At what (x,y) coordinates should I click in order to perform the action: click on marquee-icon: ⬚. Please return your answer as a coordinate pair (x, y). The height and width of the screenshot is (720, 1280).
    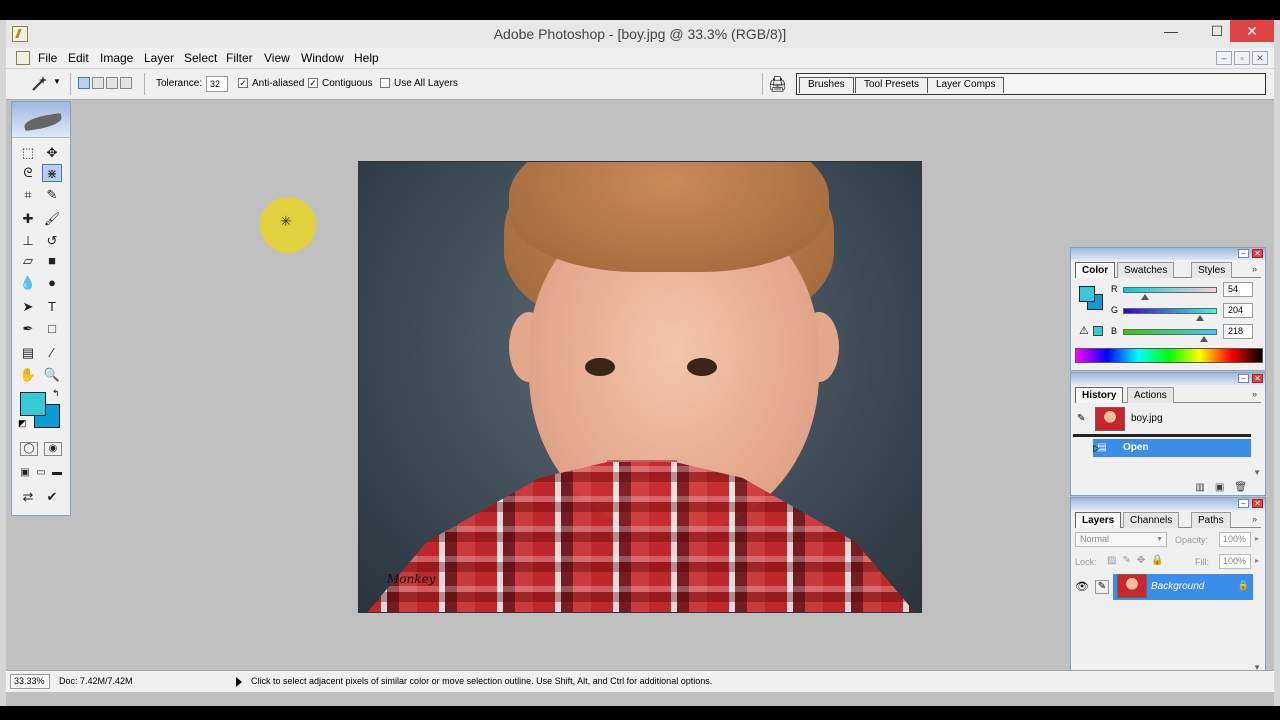
    Looking at the image, I should click on (28, 153).